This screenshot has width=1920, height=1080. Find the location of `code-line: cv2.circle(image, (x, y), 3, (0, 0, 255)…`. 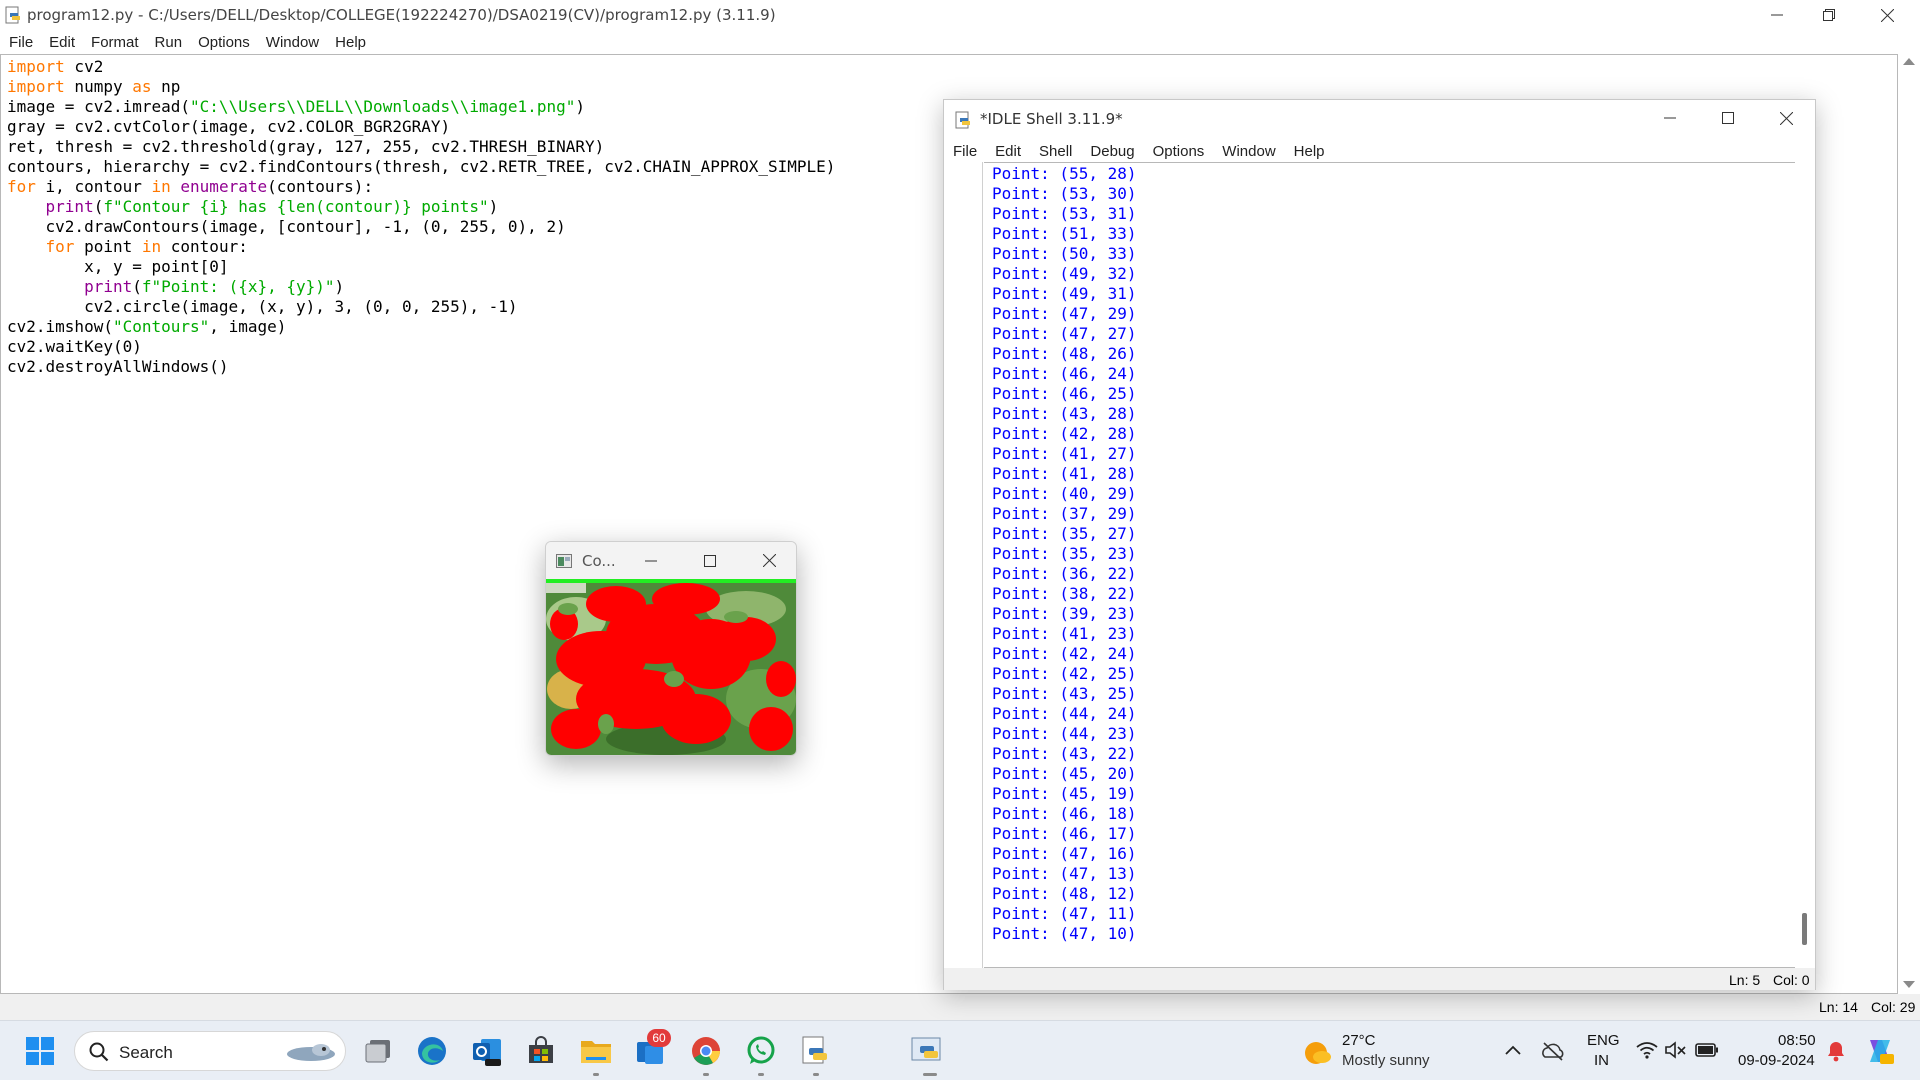

code-line: cv2.circle(image, (x, y), 3, (0, 0, 255)… is located at coordinates (421, 307).